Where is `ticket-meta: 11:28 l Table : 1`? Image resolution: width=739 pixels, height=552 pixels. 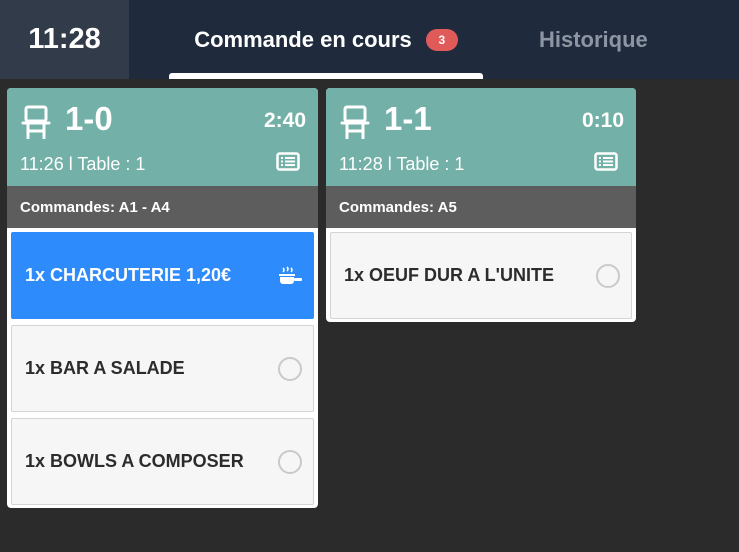 ticket-meta: 11:28 l Table : 1 is located at coordinates (402, 164).